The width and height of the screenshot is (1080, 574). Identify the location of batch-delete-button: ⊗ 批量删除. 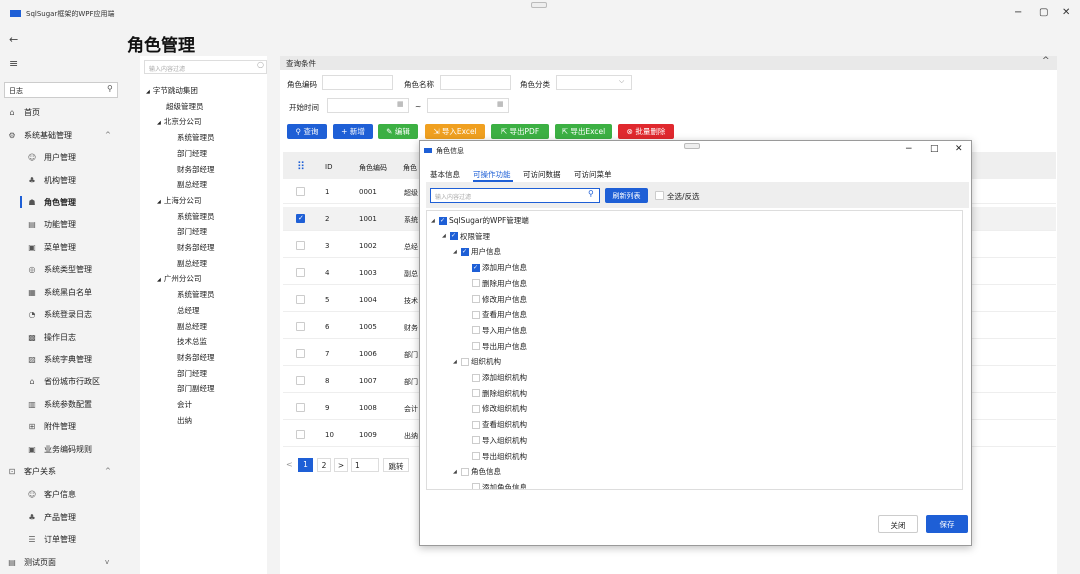
(646, 131).